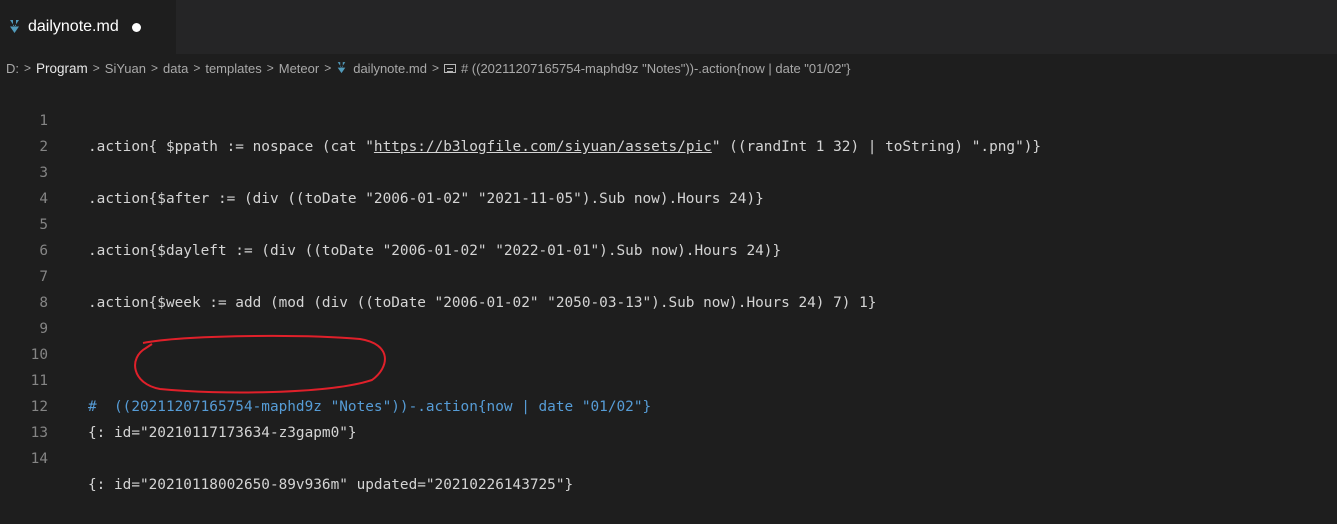  What do you see at coordinates (73, 26) in the screenshot?
I see `tab-title: dailynote.md` at bounding box center [73, 26].